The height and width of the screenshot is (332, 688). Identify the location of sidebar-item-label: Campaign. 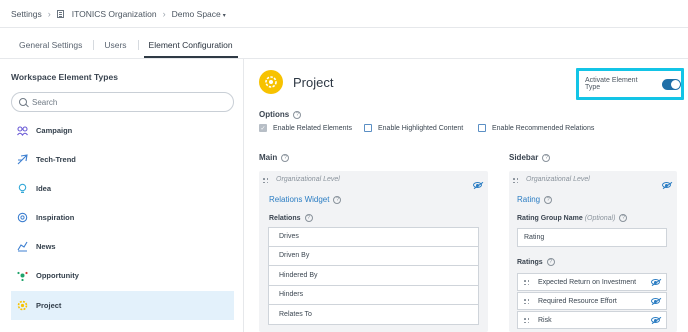
(54, 130).